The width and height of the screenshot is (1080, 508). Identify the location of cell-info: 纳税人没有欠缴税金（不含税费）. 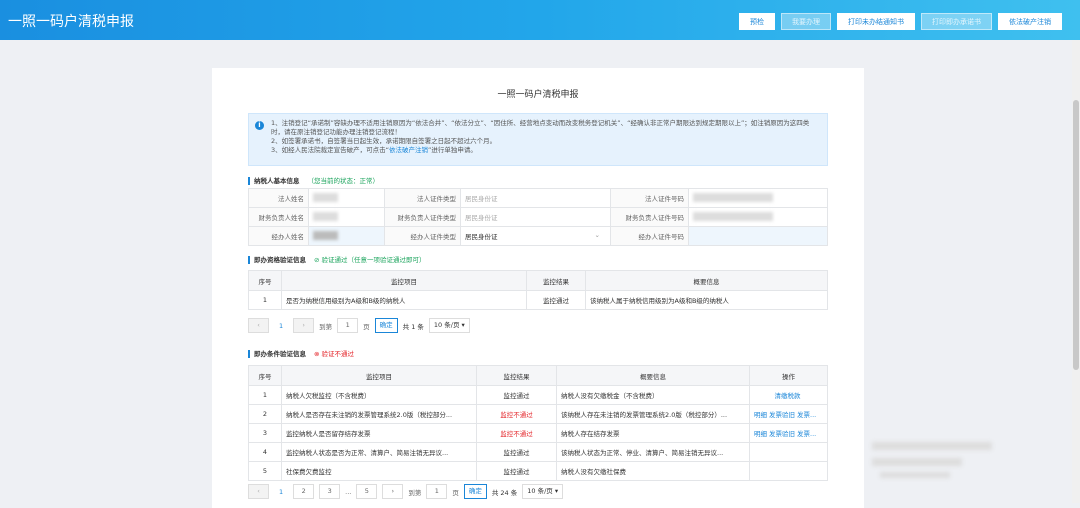
(653, 395).